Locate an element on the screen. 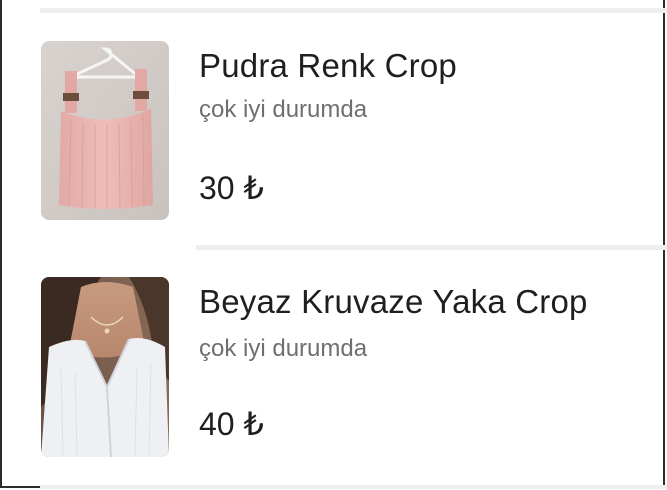 The width and height of the screenshot is (667, 490). listing-title: Pudra Renk Crop is located at coordinates (328, 66).